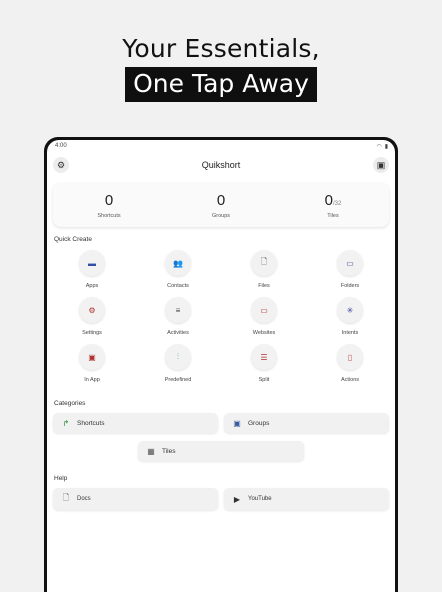 This screenshot has height=592, width=442. Describe the element at coordinates (350, 357) in the screenshot. I see `action-icon: ▯` at that location.